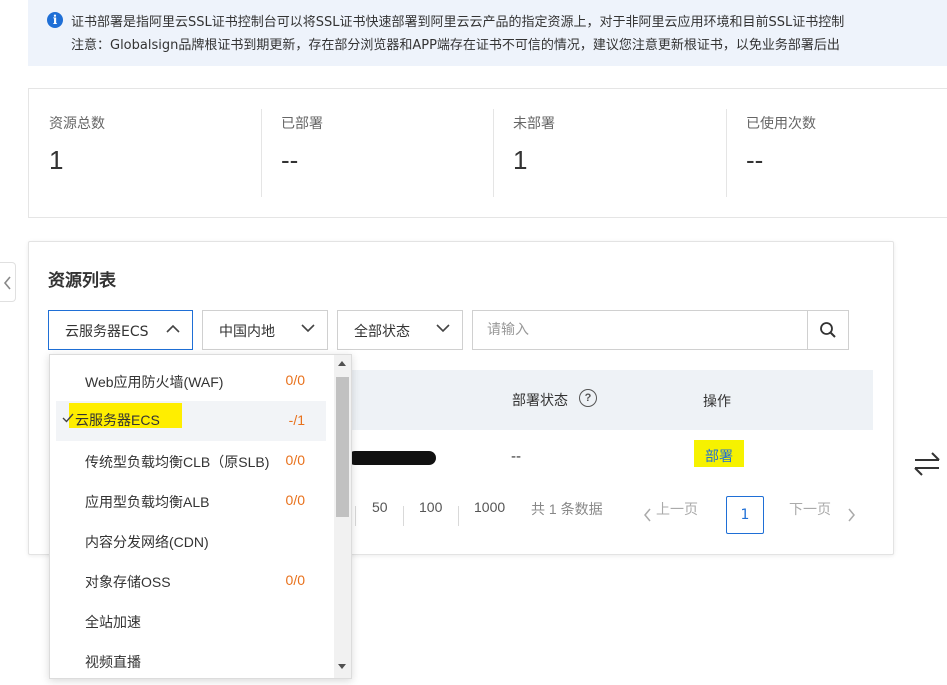 The image size is (947, 685). Describe the element at coordinates (534, 124) in the screenshot. I see `stat-label: 未部署` at that location.